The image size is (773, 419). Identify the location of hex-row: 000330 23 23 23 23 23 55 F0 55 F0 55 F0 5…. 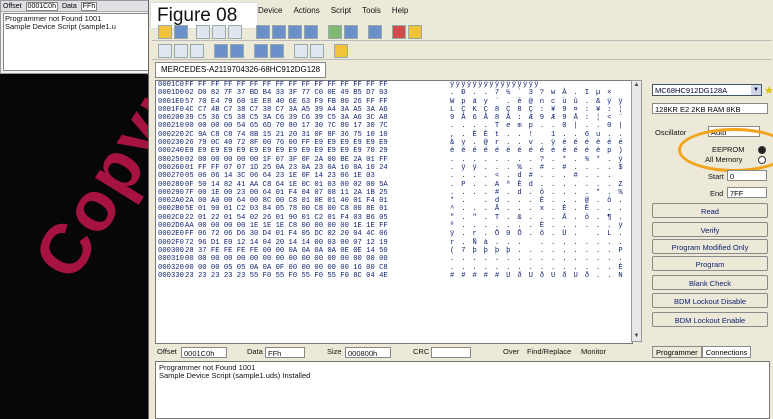
(394, 276).